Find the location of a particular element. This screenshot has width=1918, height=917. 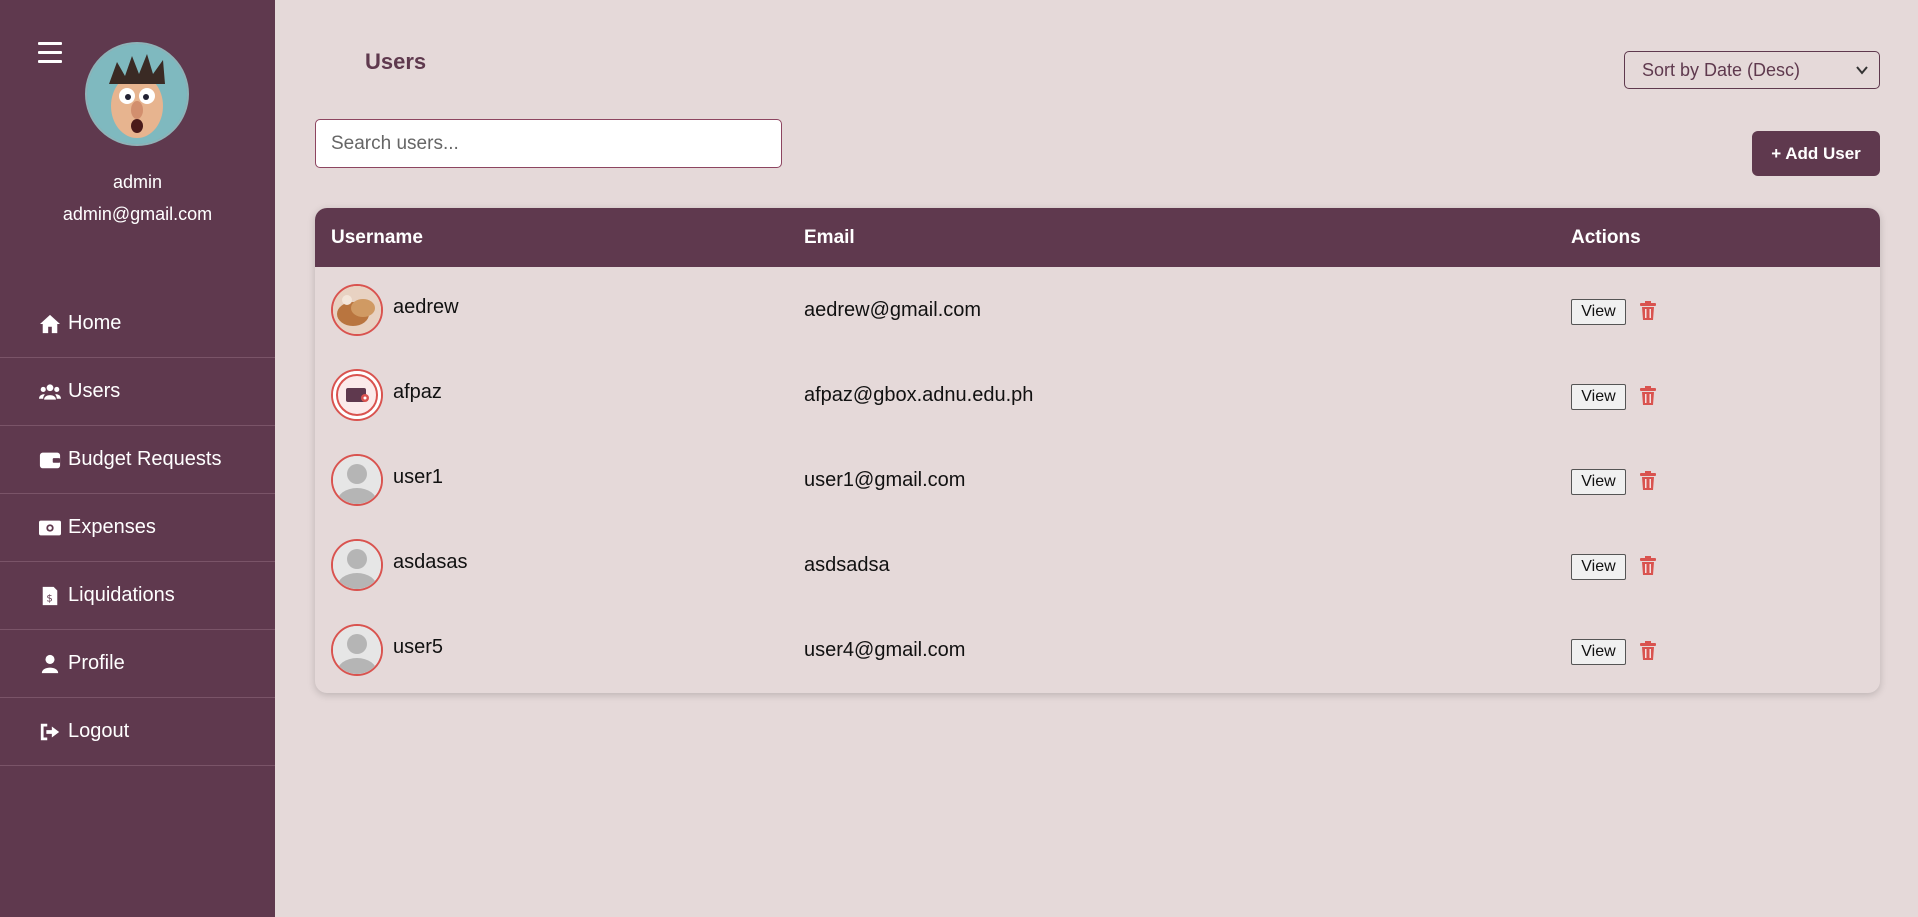

sidebar-email: admin@gmail.com is located at coordinates (137, 214).